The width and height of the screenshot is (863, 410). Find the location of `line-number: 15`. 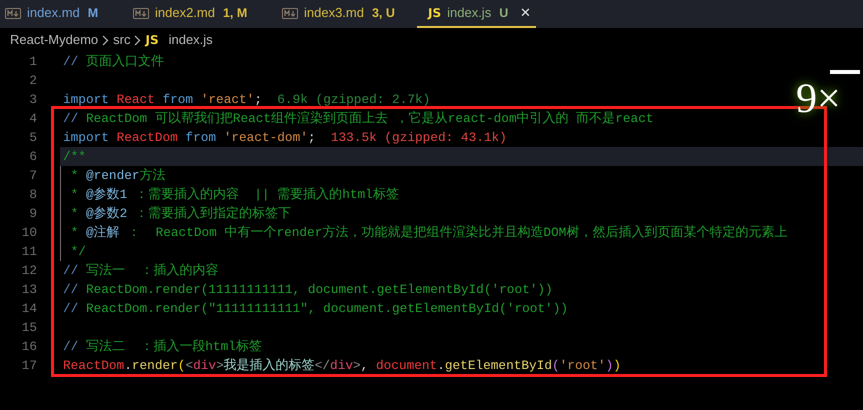

line-number: 15 is located at coordinates (28, 327).